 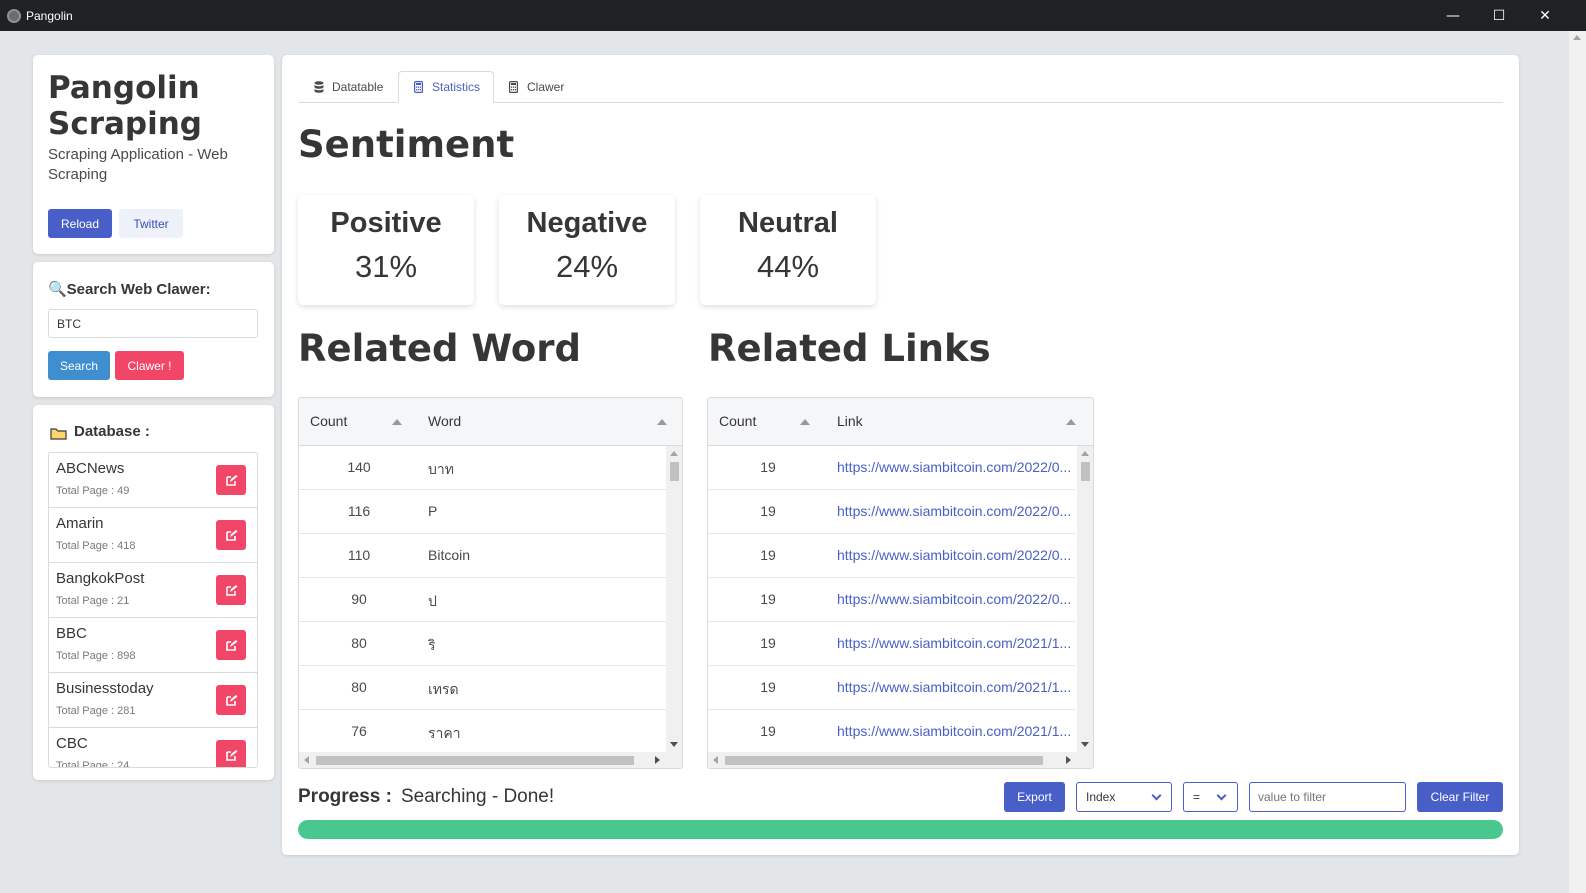 What do you see at coordinates (539, 87) in the screenshot?
I see `tab-clawer: Clawer` at bounding box center [539, 87].